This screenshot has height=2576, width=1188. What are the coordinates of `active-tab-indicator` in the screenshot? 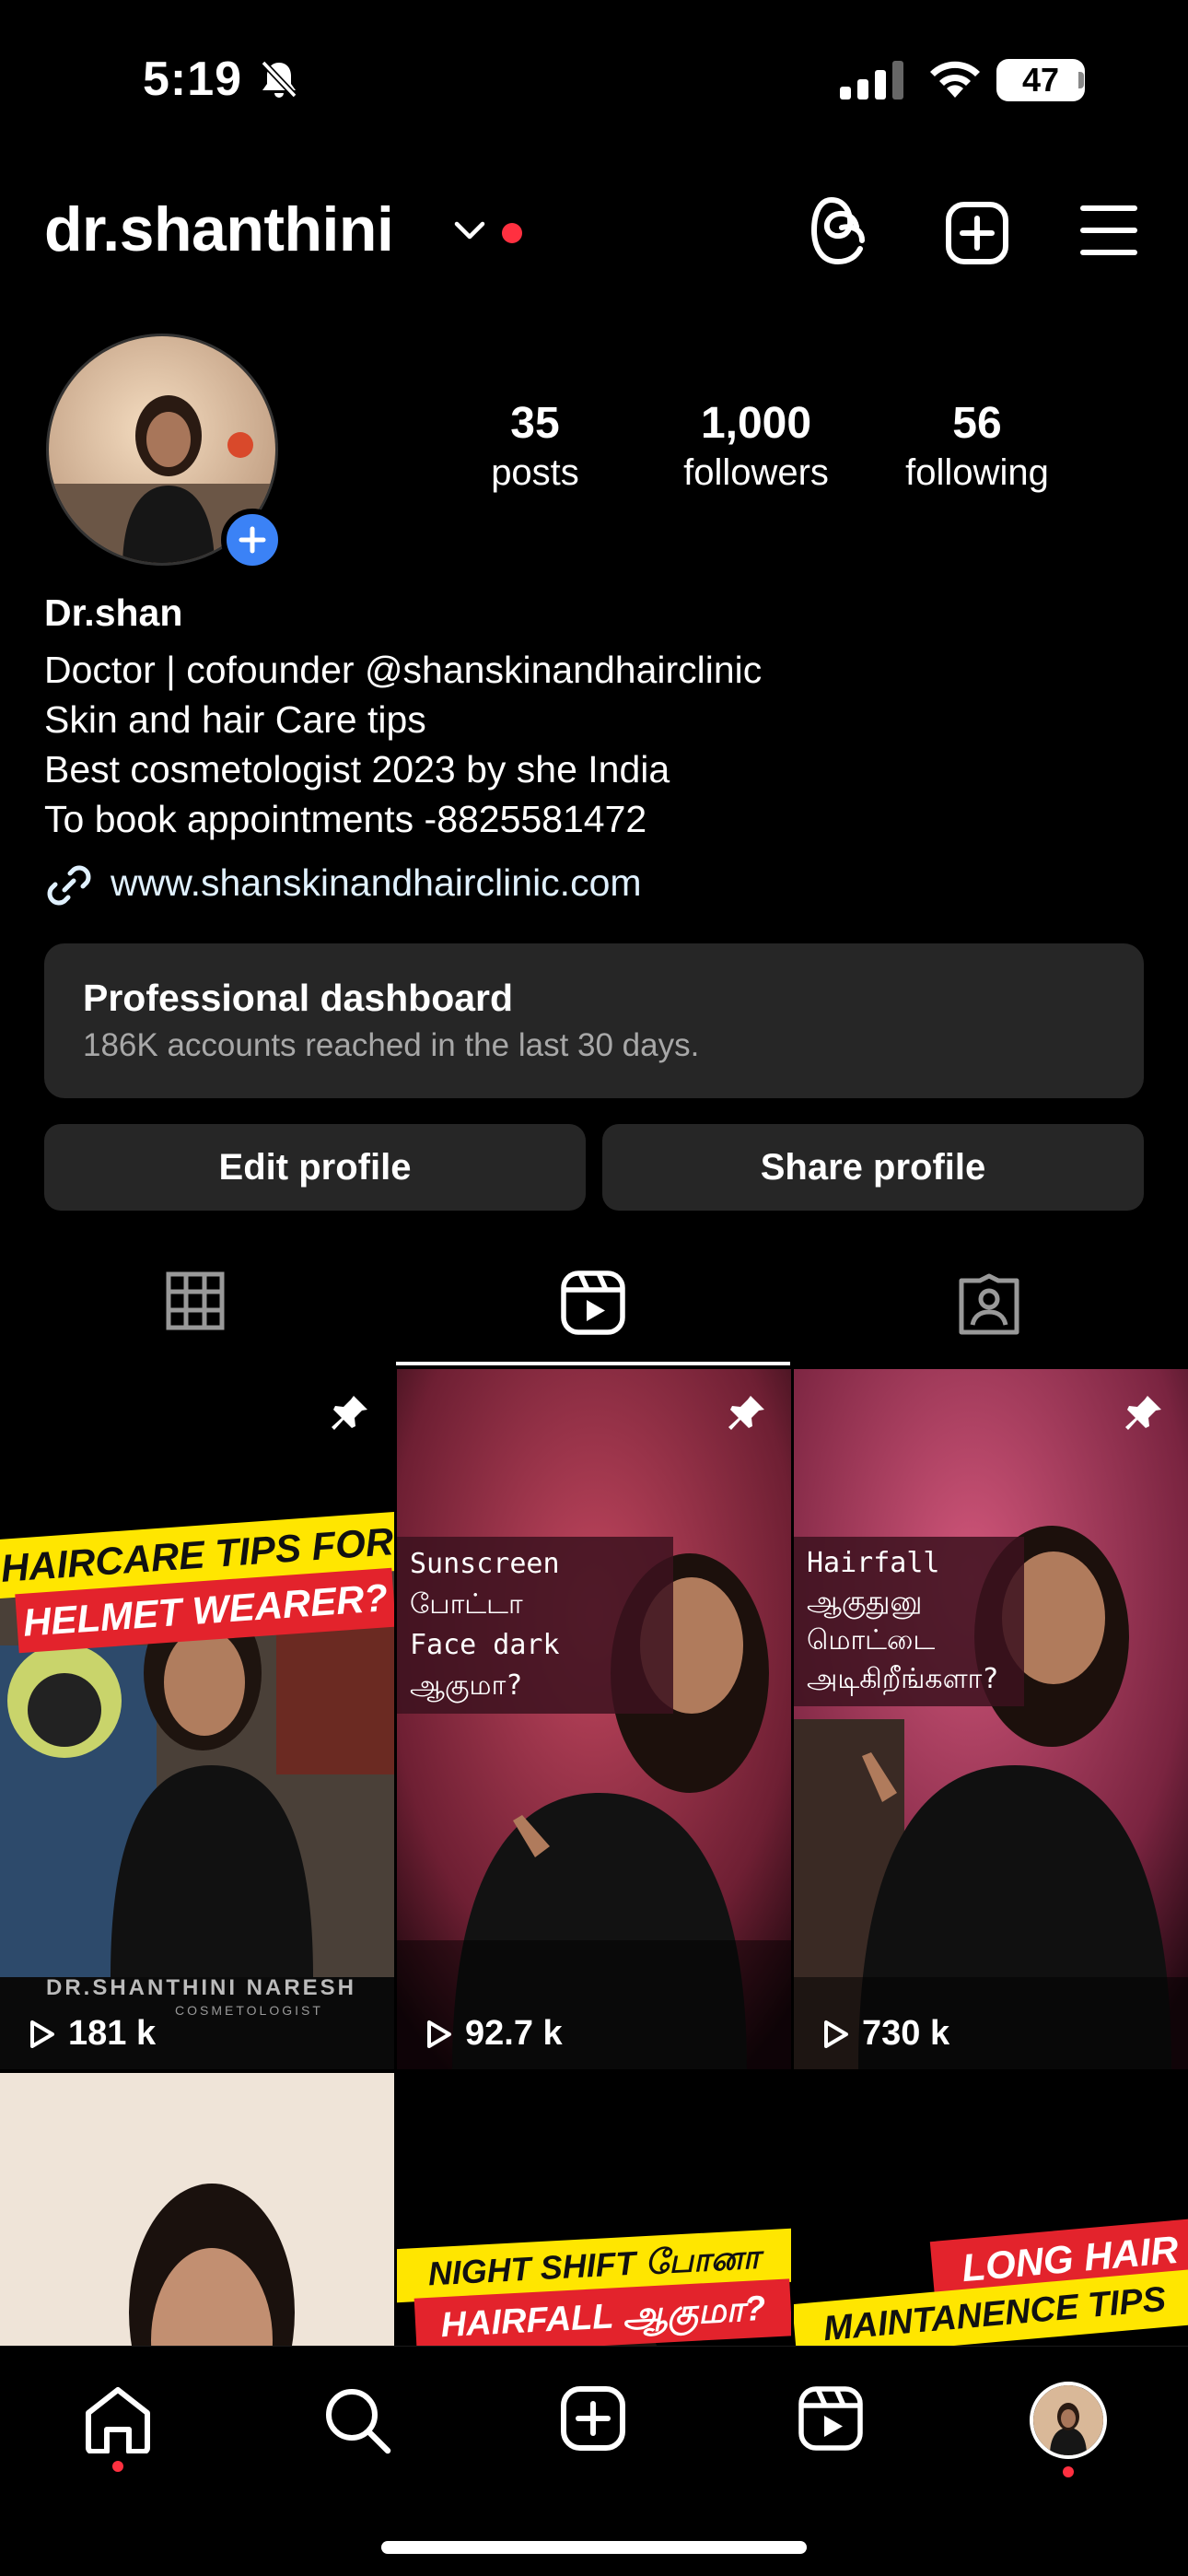 It's located at (593, 1363).